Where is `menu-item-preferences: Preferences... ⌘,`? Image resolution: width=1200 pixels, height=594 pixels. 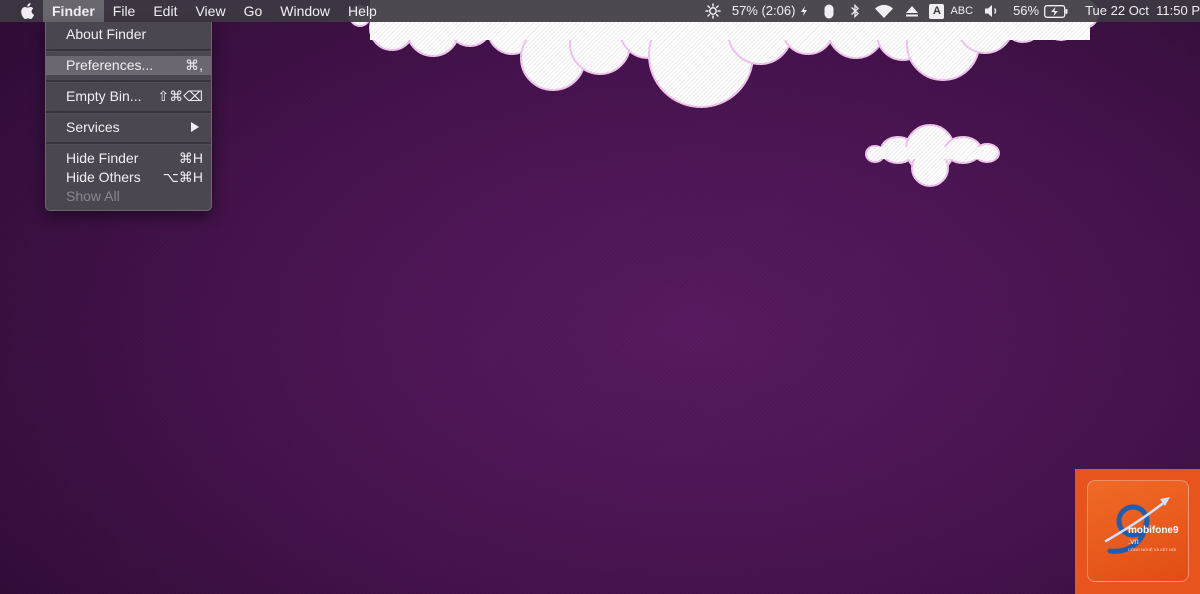 menu-item-preferences: Preferences... ⌘, is located at coordinates (128, 65).